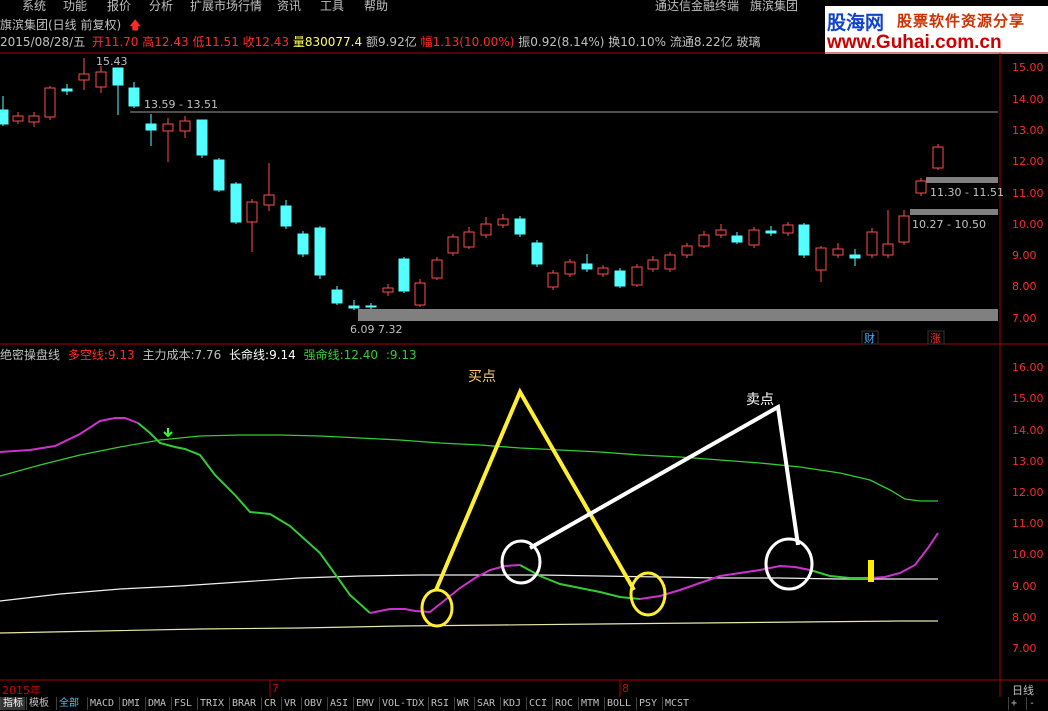 The image size is (1048, 711). I want to click on tab-dmi: DMI, so click(130, 703).